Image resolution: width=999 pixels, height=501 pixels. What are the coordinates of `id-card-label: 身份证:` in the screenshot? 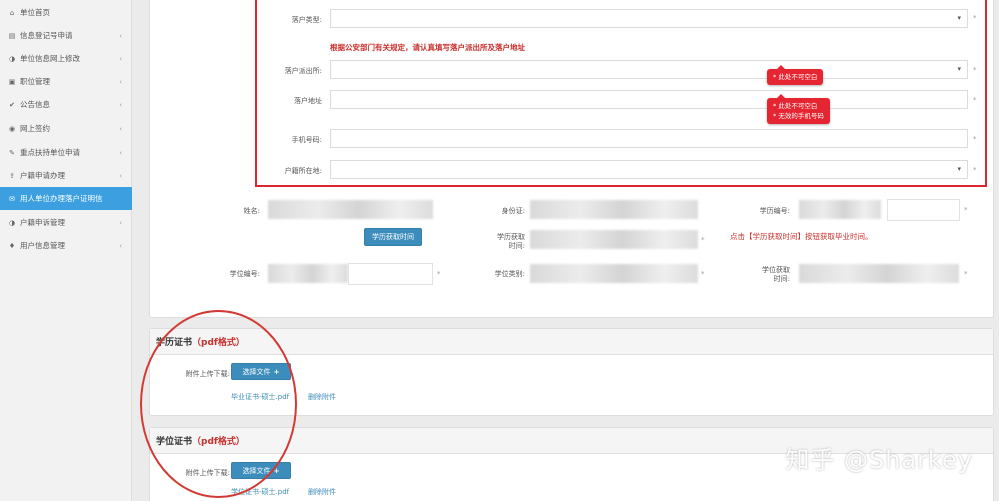 It's located at (513, 211).